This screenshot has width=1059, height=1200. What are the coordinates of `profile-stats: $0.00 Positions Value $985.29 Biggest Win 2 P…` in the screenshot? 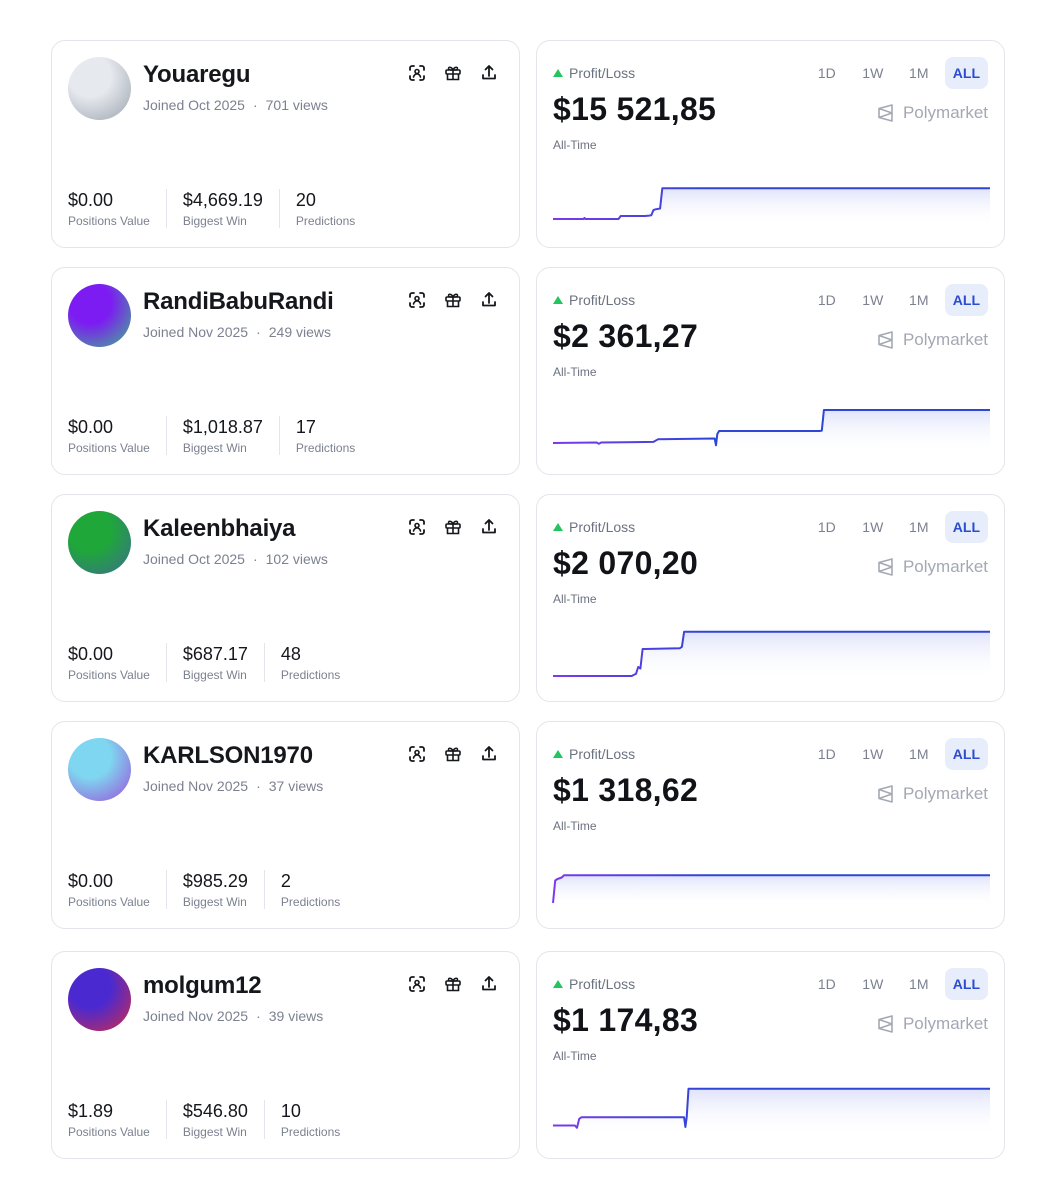 It's located at (220, 889).